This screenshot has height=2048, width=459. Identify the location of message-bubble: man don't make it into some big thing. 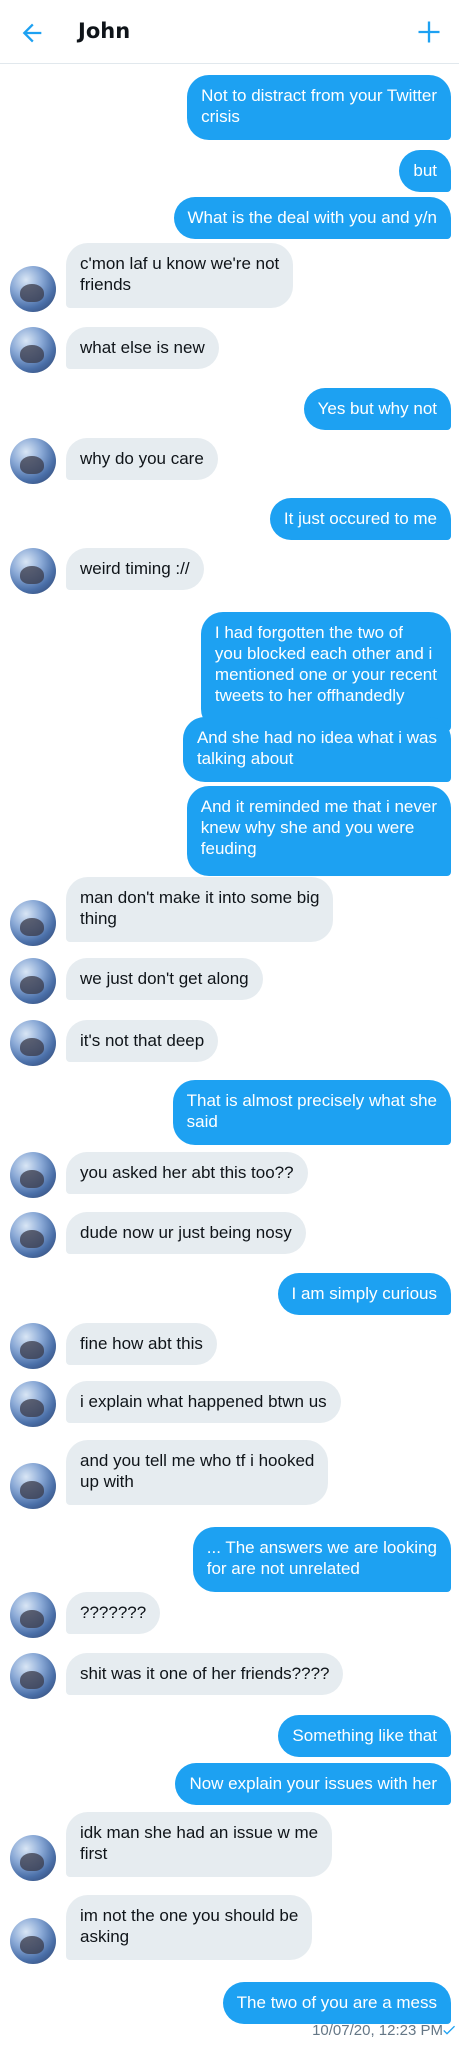
(200, 909).